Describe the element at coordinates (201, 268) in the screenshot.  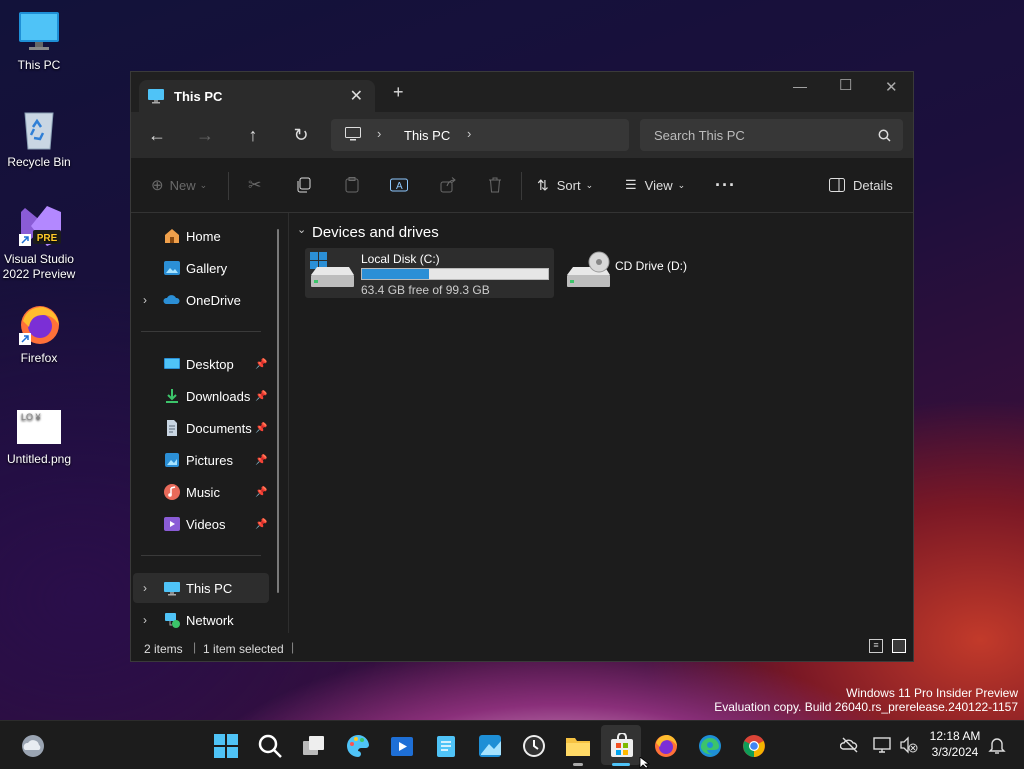
I see `sidebar-item-gallery: Gallery` at that location.